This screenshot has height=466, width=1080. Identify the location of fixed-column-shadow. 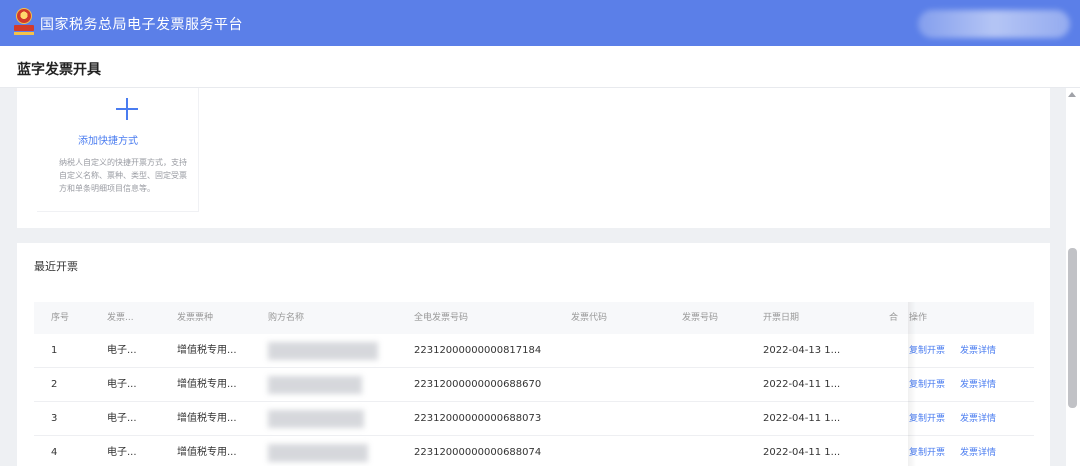
(912, 384).